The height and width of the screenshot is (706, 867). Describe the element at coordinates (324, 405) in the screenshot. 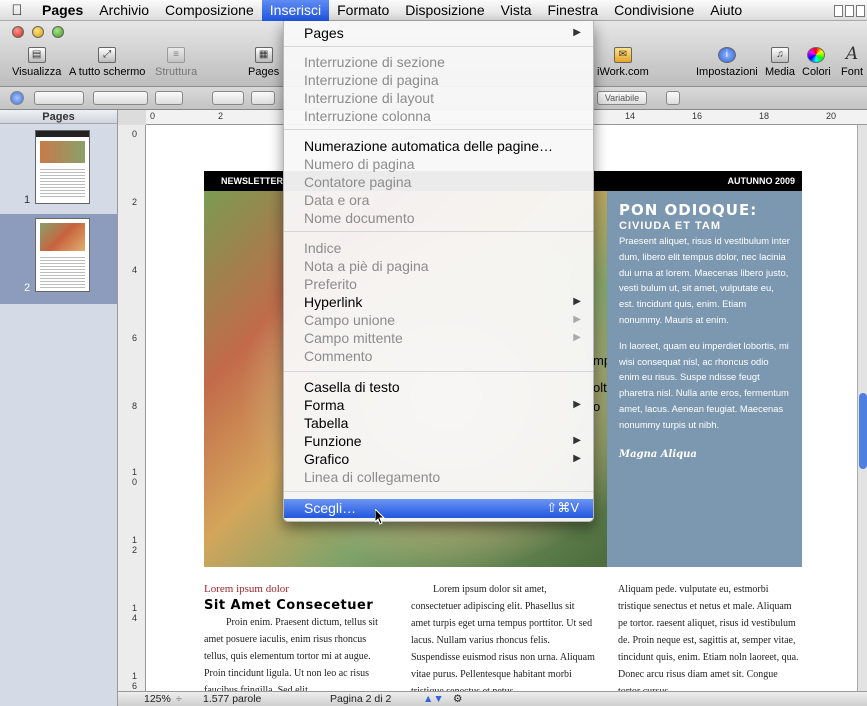

I see `menu-item-label: Forma` at that location.